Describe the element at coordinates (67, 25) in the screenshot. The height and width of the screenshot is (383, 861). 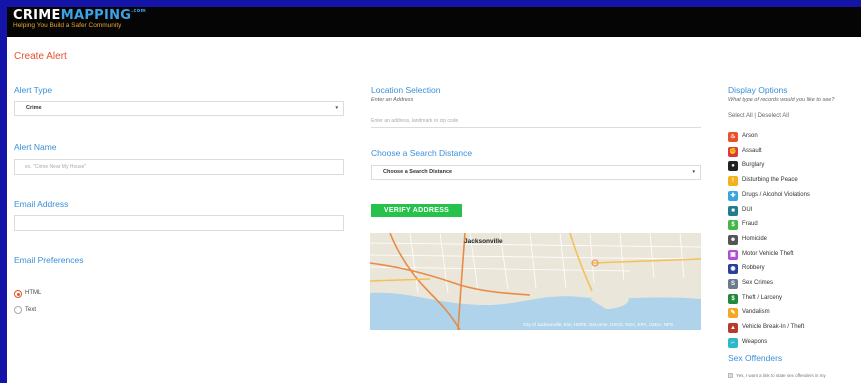
I see `logo-tagline: Helping You Build a Safer Community` at that location.